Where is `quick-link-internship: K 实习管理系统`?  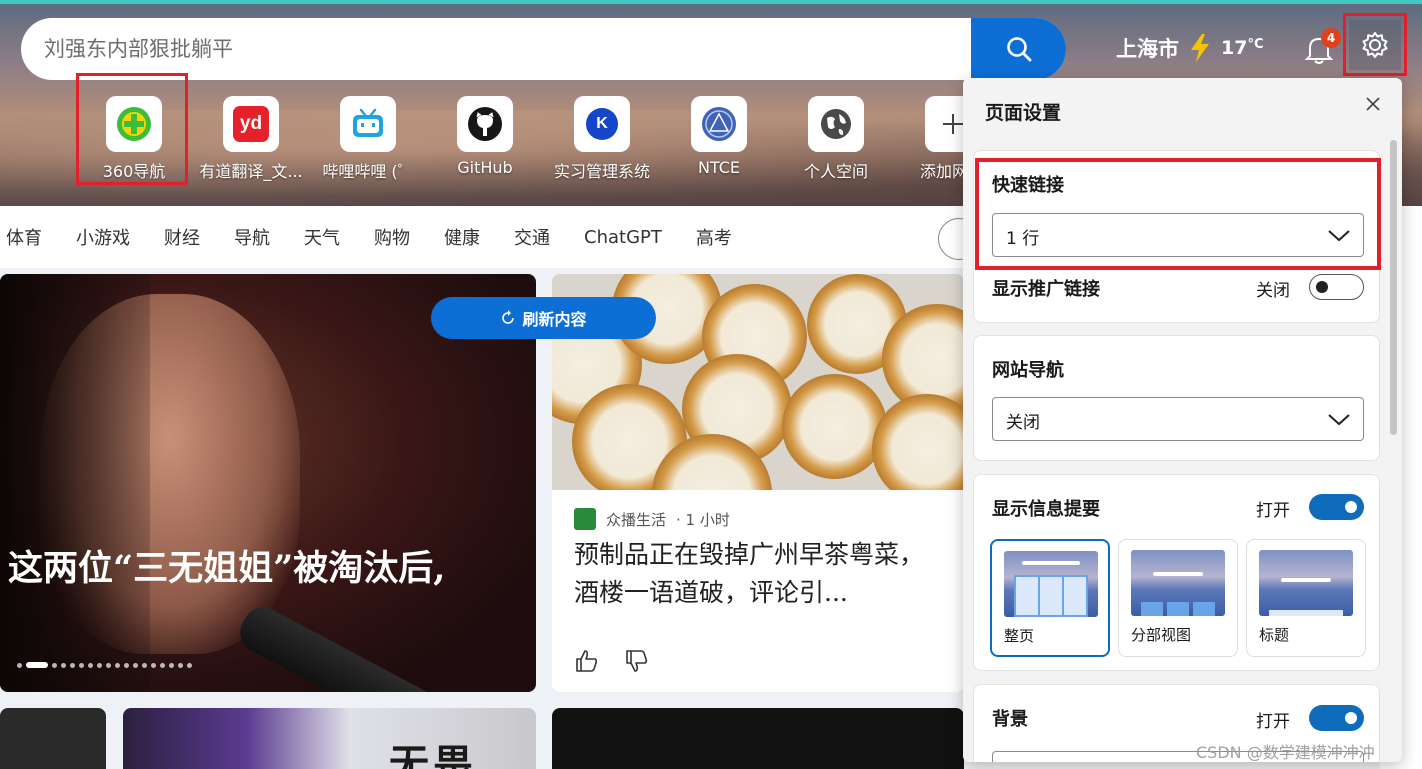
quick-link-internship: K 实习管理系统 is located at coordinates (602, 139).